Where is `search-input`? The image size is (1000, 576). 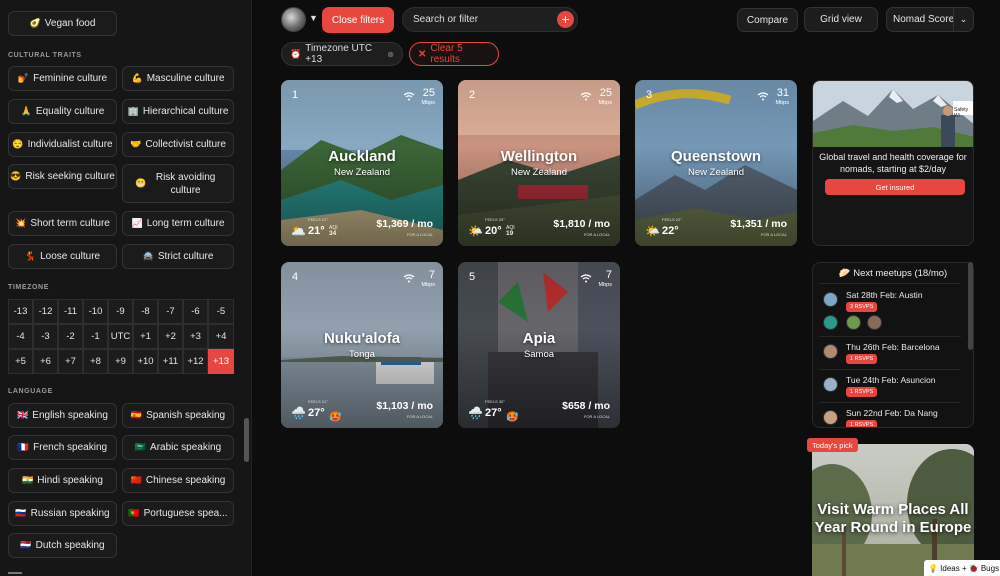 search-input is located at coordinates (490, 19).